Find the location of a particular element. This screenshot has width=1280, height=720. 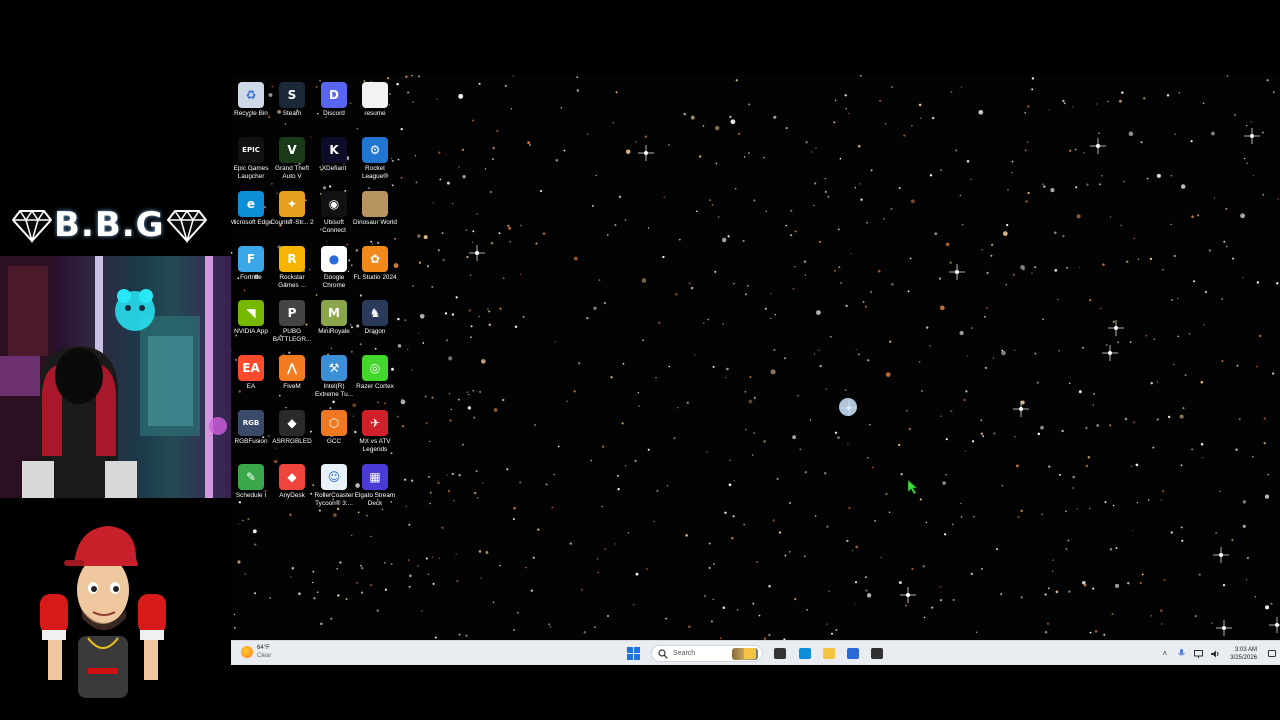

desktop-icon: ● Google Chrome is located at coordinates (334, 271).